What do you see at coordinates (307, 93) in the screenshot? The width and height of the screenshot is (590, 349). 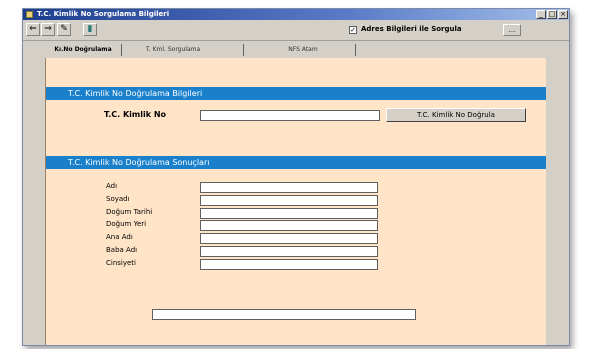 I see `section-header-verification: T.C. Kimlik No Doğrulama Bilgileri` at bounding box center [307, 93].